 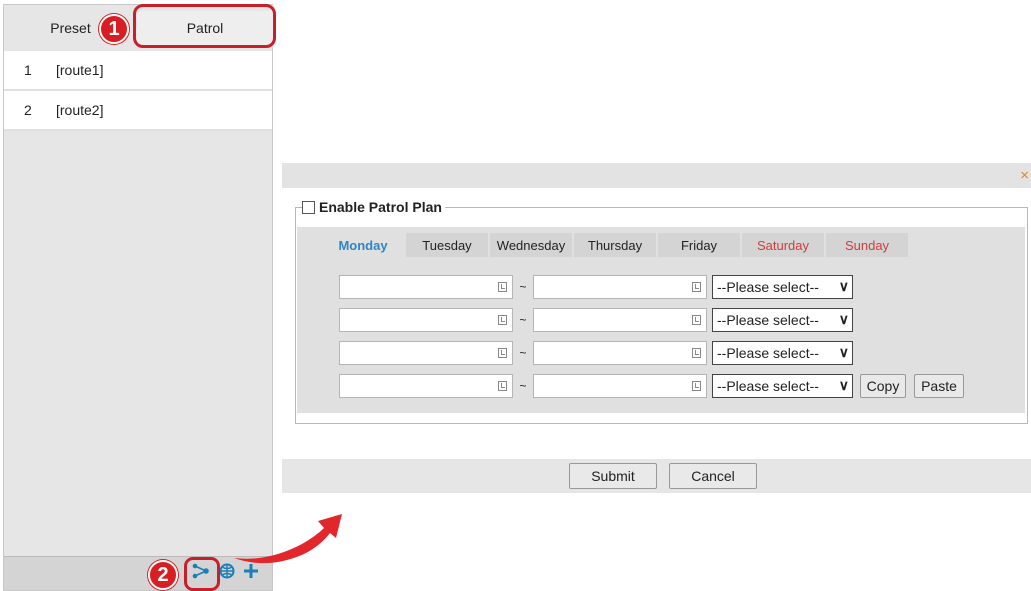 I want to click on submit-button: Submit, so click(x=613, y=476).